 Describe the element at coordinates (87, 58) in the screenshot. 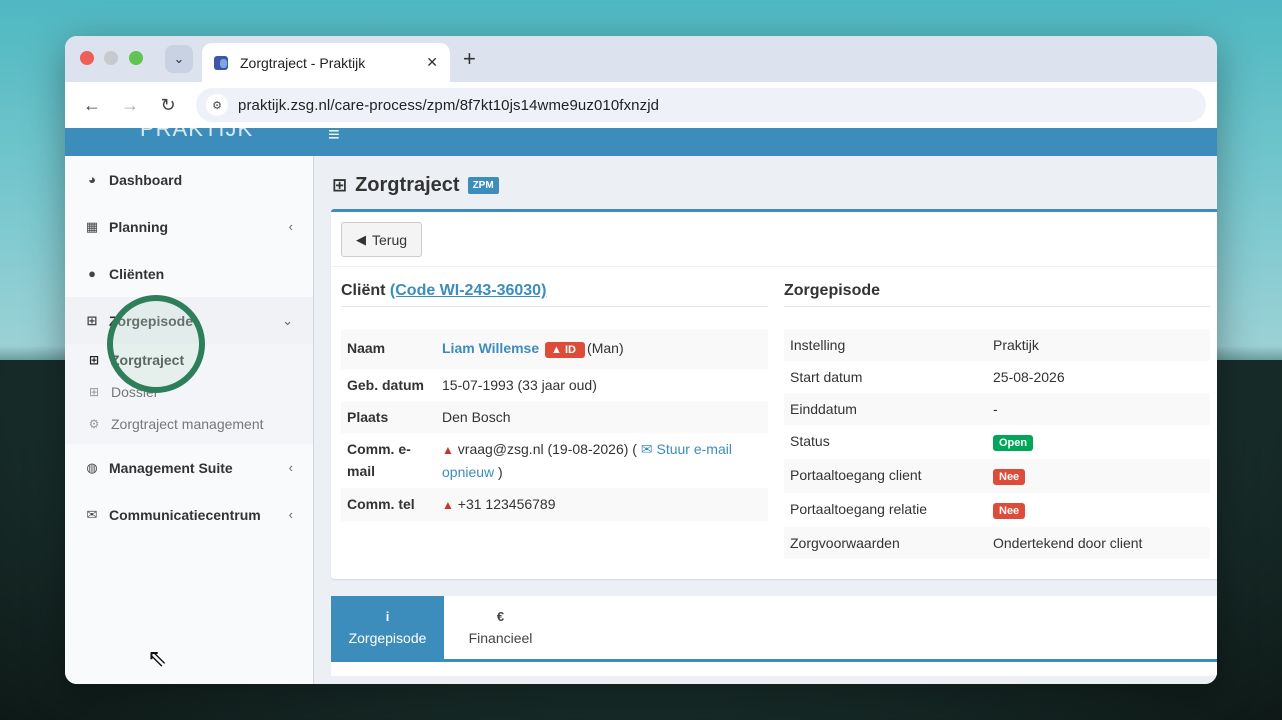

I see `close-window-button` at that location.